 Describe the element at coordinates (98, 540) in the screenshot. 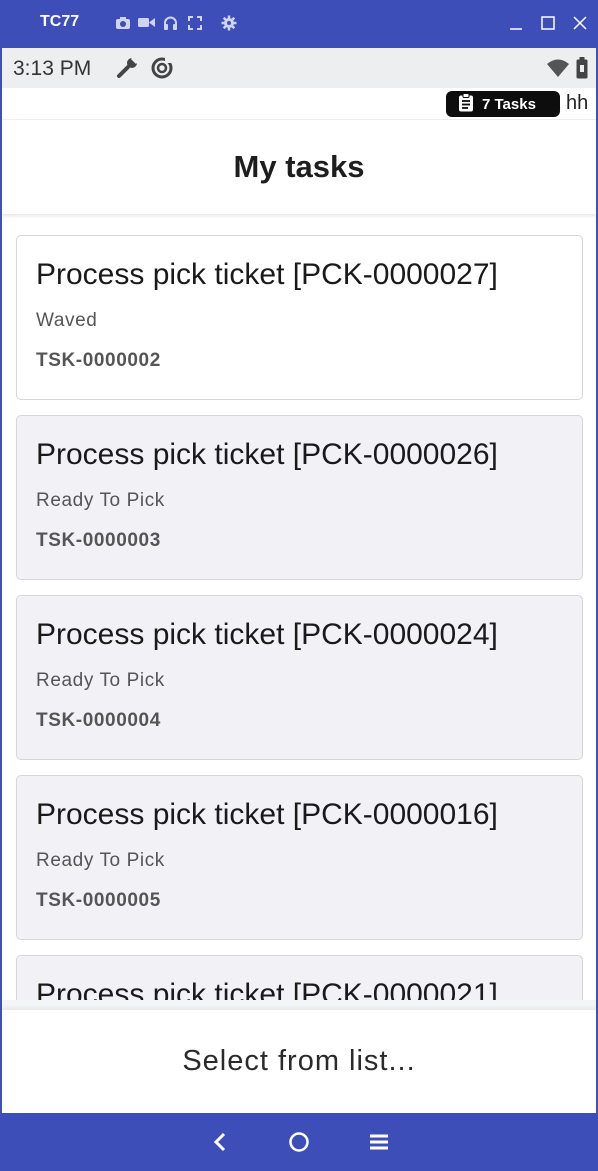

I see `task-id: TSK-0000003` at that location.